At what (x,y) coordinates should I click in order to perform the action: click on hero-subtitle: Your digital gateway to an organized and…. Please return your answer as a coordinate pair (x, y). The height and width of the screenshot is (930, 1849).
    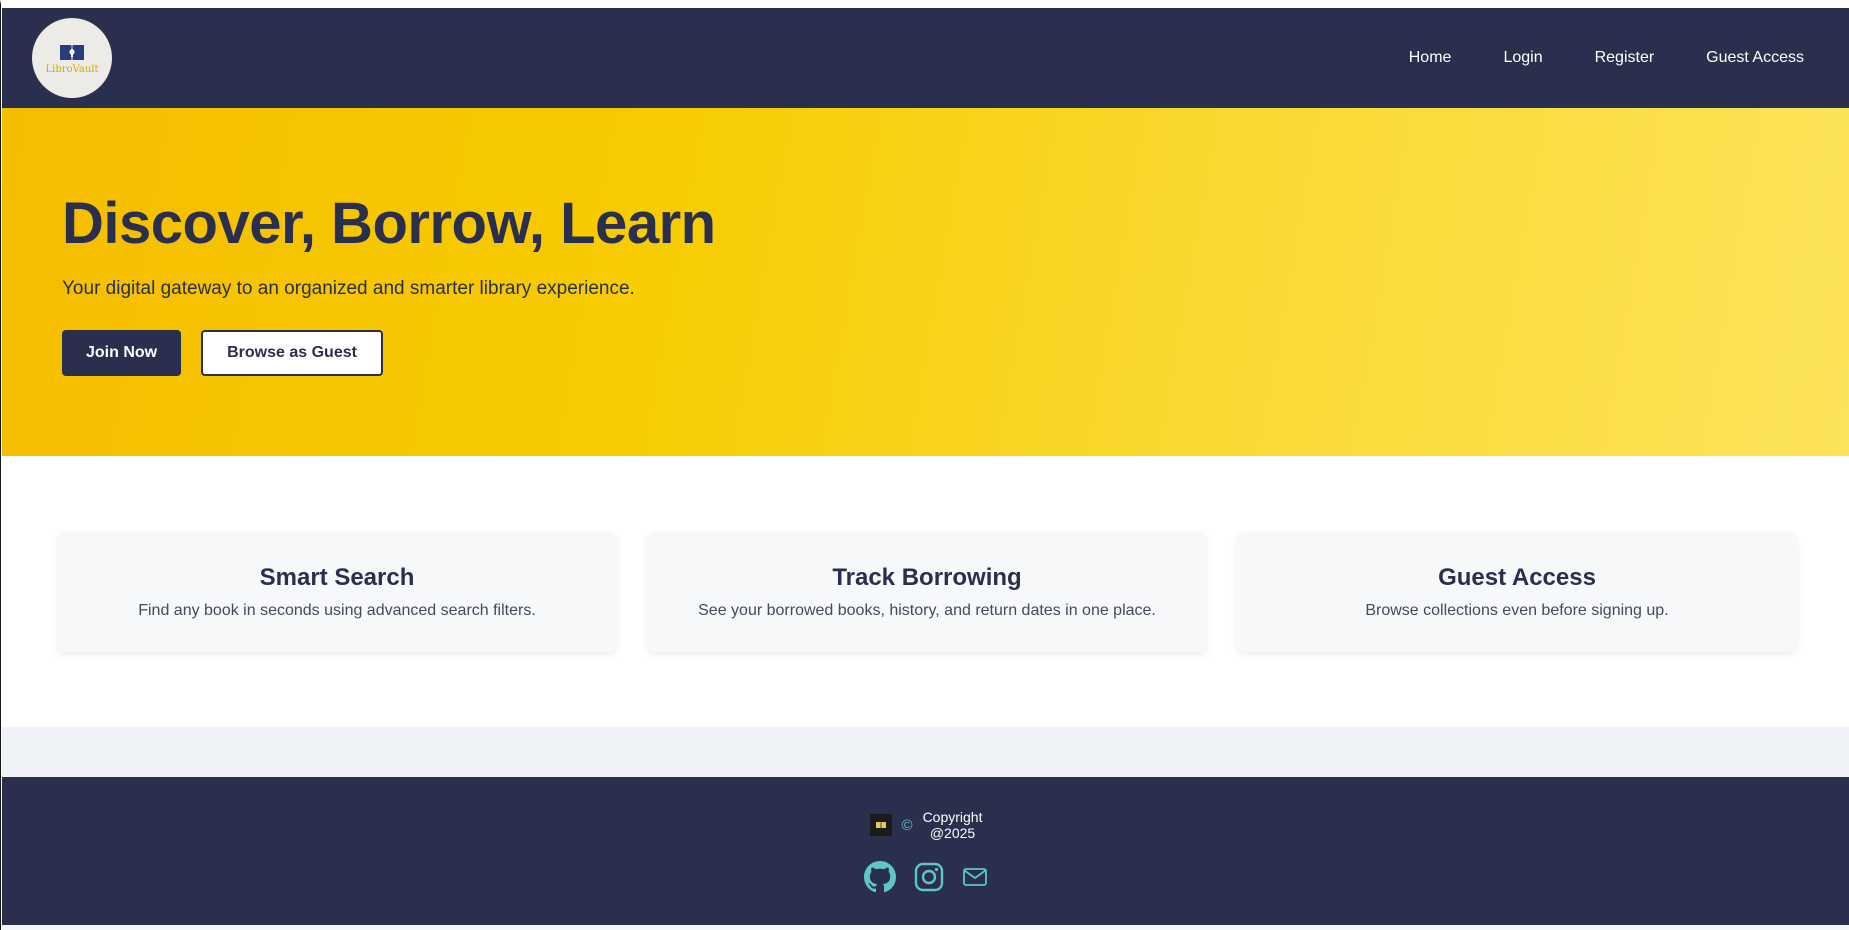
    Looking at the image, I should click on (348, 288).